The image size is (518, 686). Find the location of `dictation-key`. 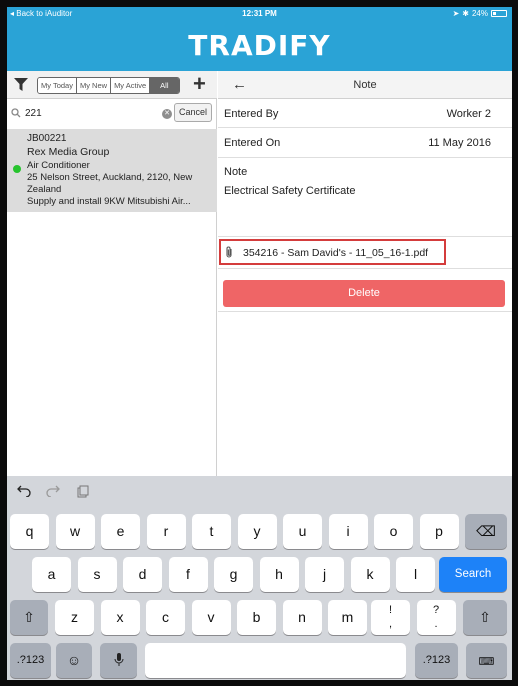

dictation-key is located at coordinates (118, 660).